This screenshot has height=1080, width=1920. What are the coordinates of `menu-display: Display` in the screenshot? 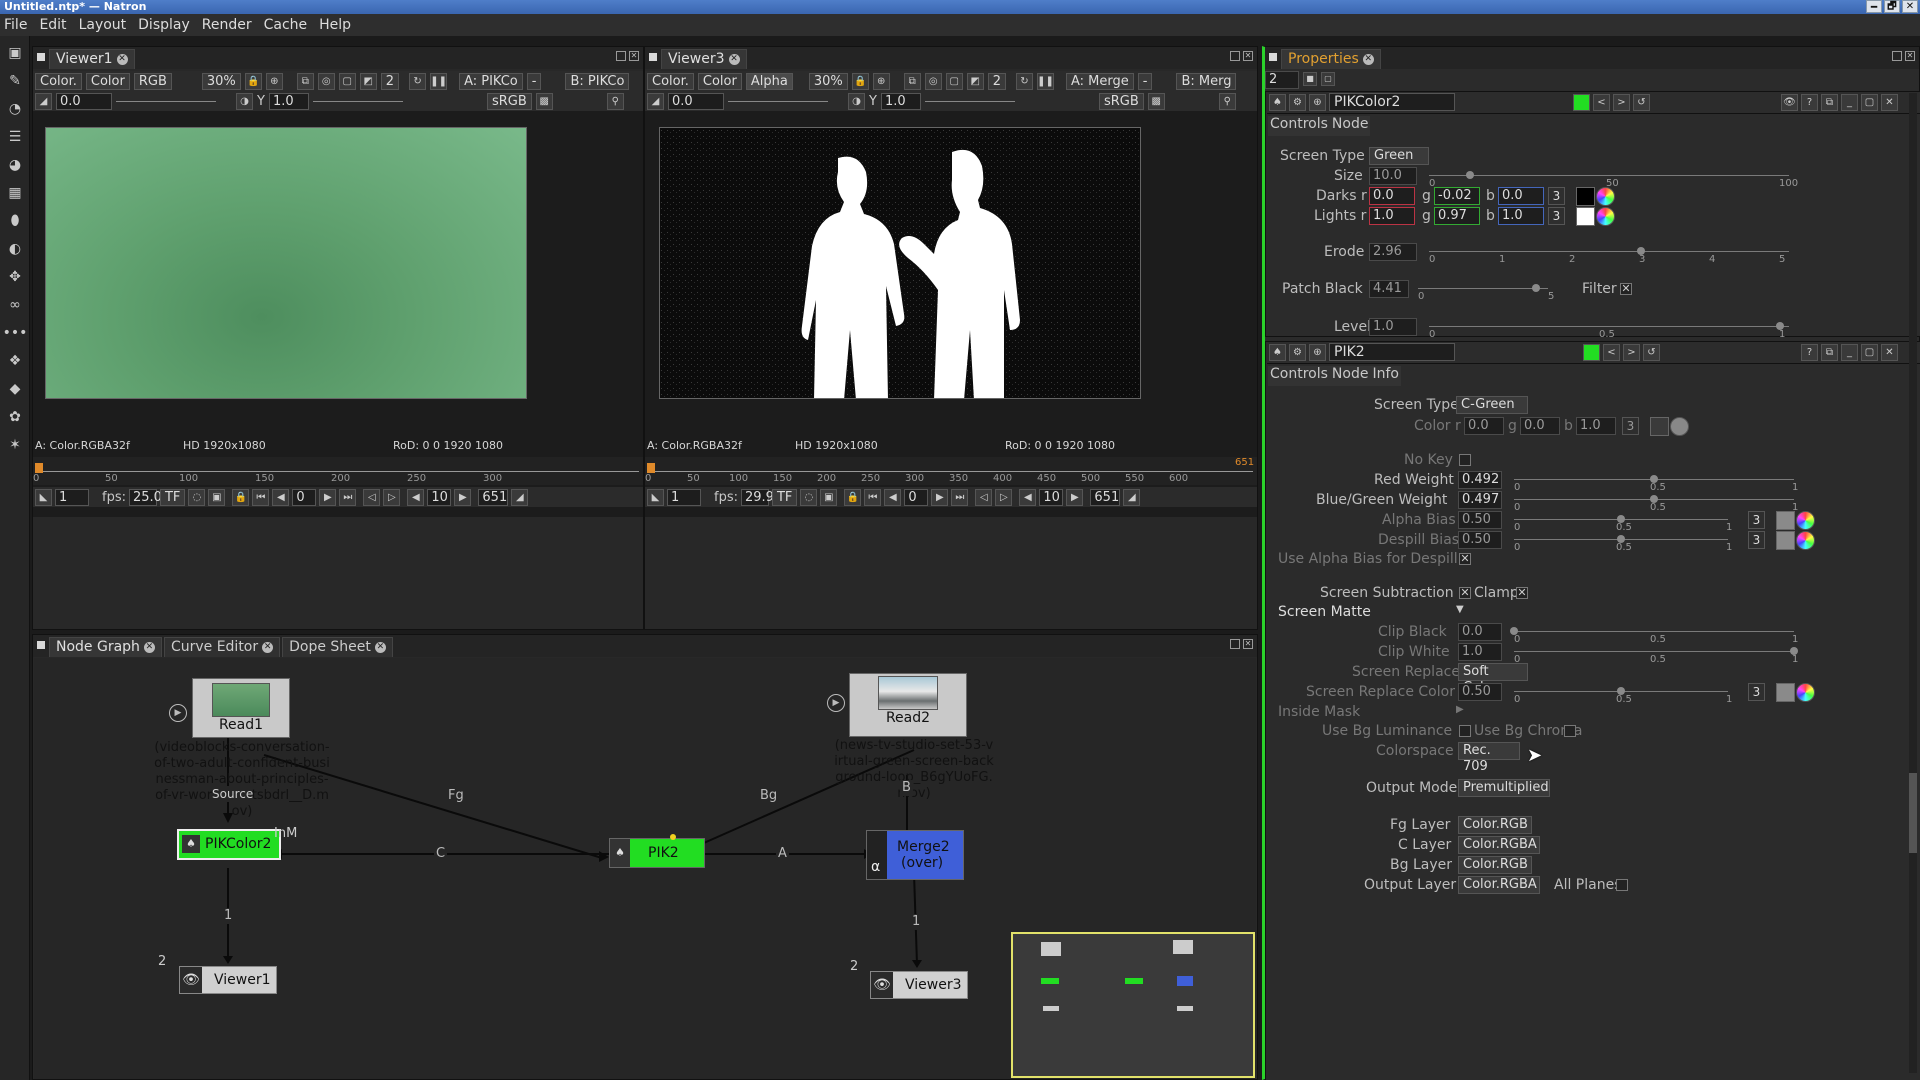 It's located at (164, 25).